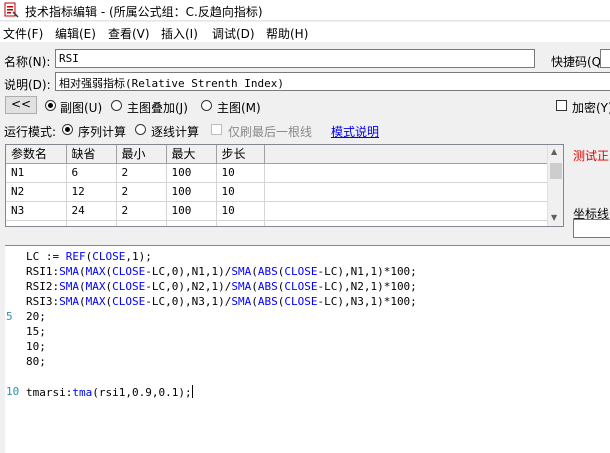 The image size is (610, 453). What do you see at coordinates (36, 154) in the screenshot?
I see `param-header-name: 参数名` at bounding box center [36, 154].